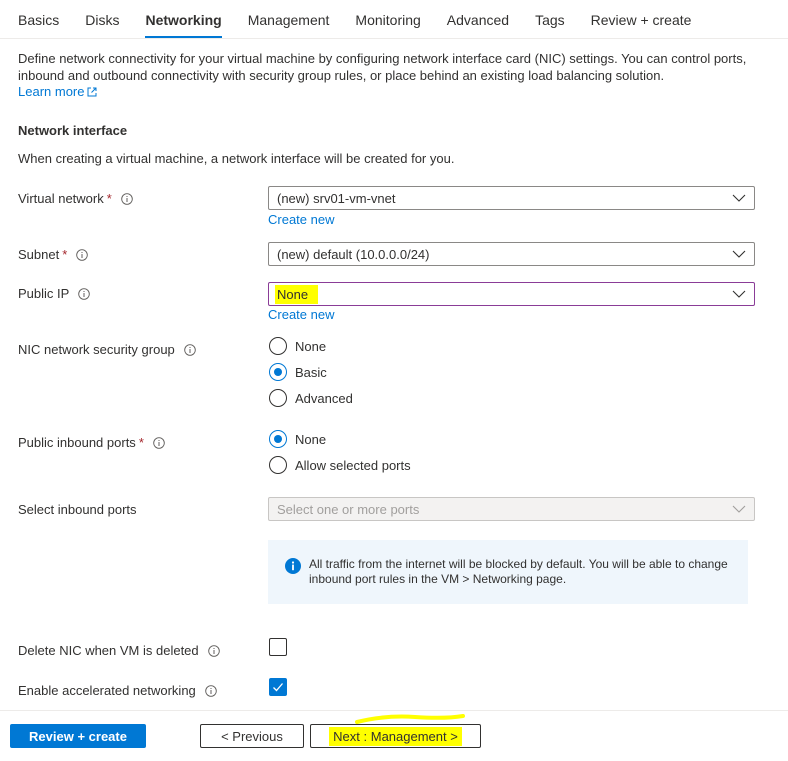 The width and height of the screenshot is (788, 761). I want to click on subnet-value: (new) default (10.0.0.0/24), so click(353, 254).